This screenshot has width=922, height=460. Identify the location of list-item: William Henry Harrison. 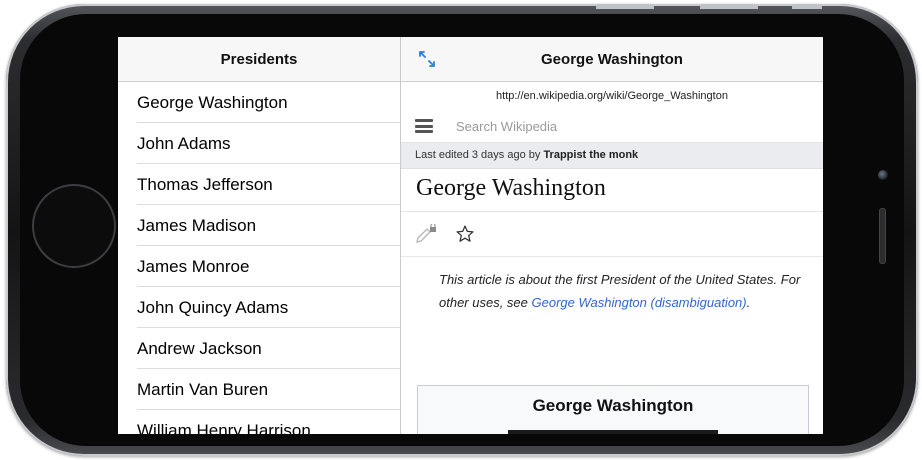
(259, 422).